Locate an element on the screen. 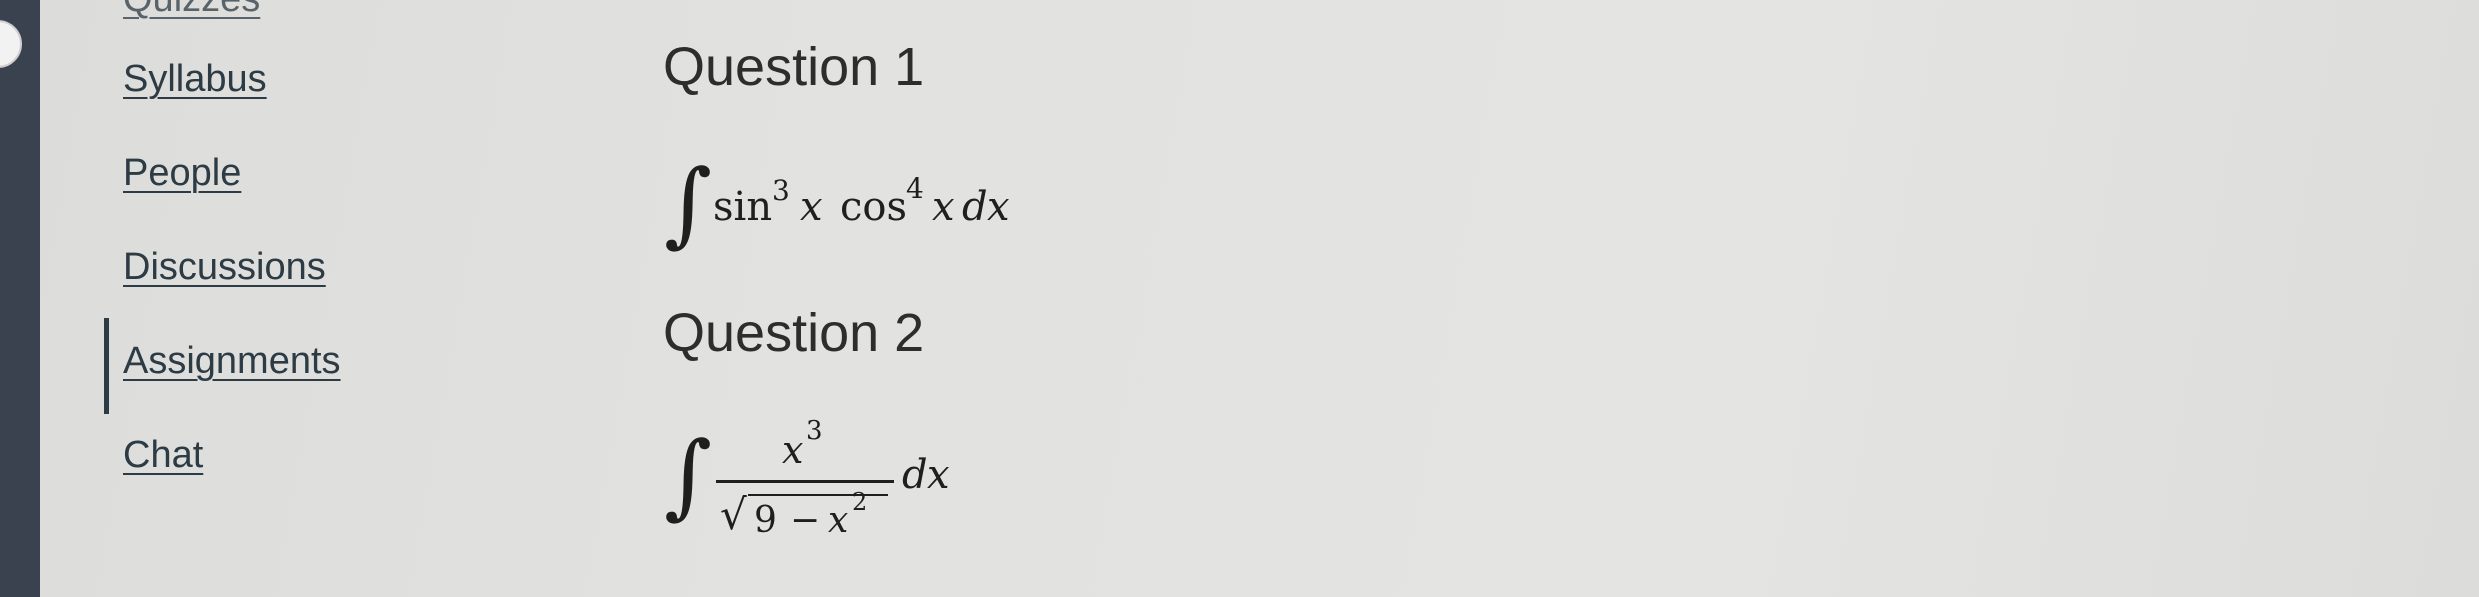  numerator-exponent-3: 3 is located at coordinates (814, 431).